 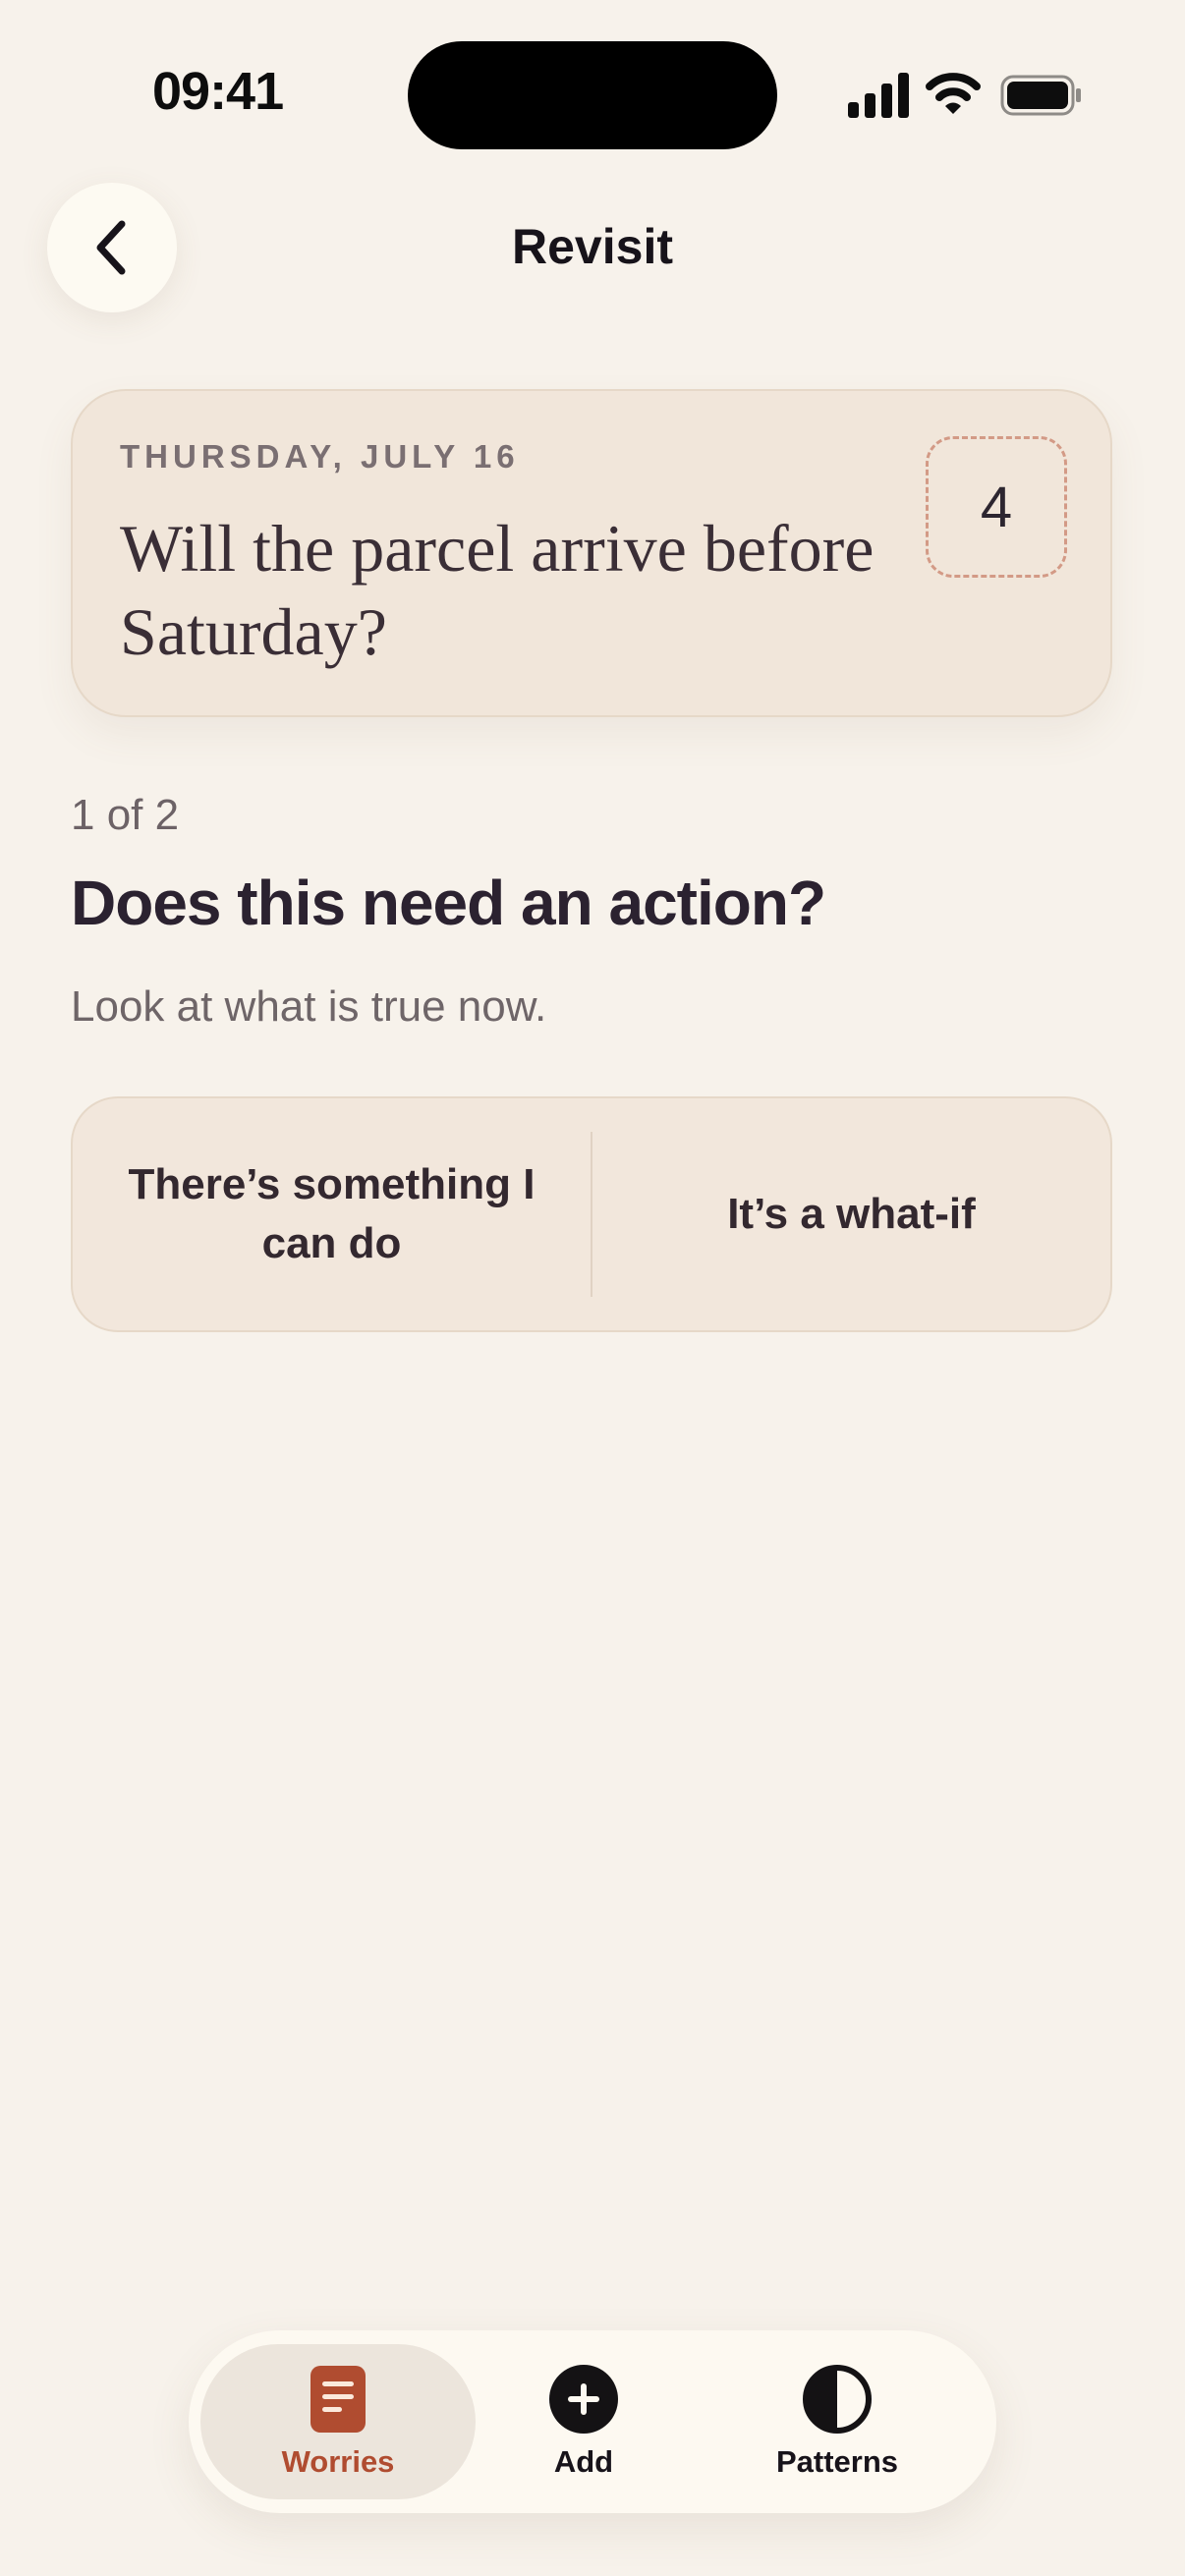 What do you see at coordinates (332, 1214) in the screenshot?
I see `choice-action-button: There’s something I can do` at bounding box center [332, 1214].